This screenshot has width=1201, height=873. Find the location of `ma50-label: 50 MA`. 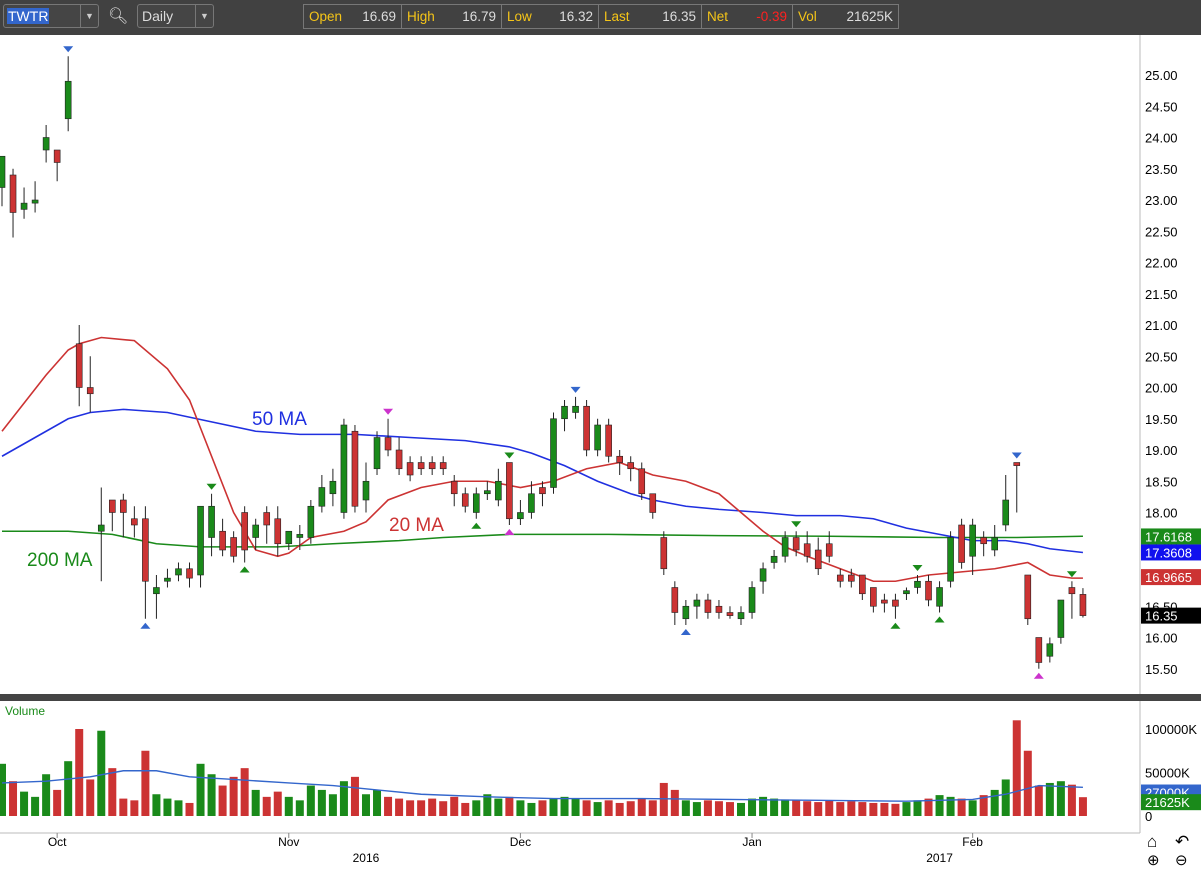

ma50-label: 50 MA is located at coordinates (279, 419).